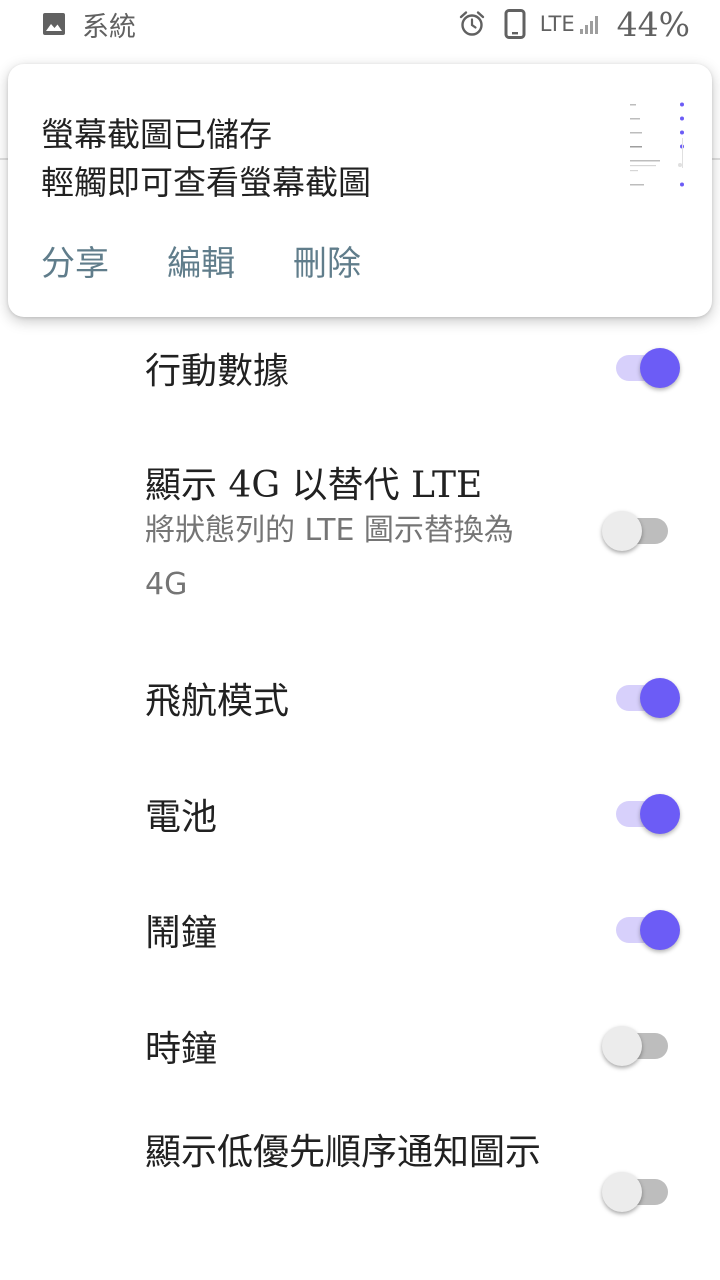  Describe the element at coordinates (515, 24) in the screenshot. I see `phone-icon` at that location.